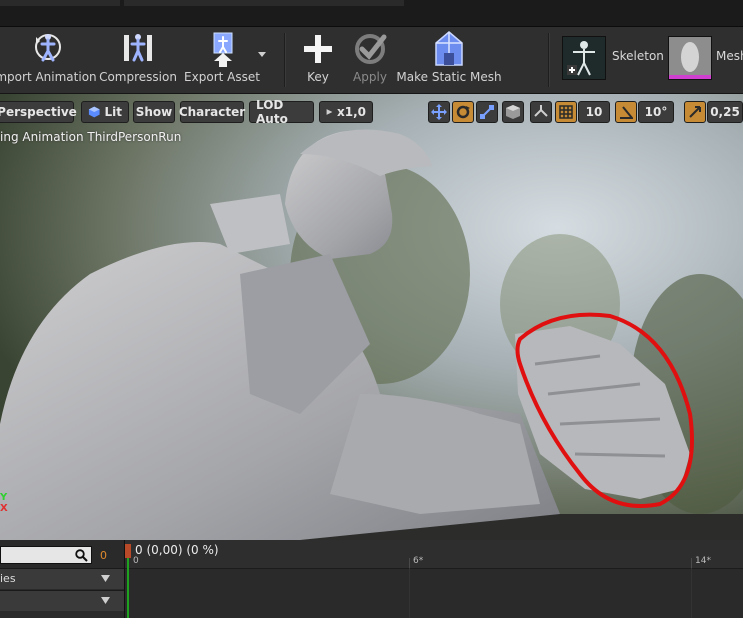  I want to click on lod-auto-button: LOD Auto, so click(281, 112).